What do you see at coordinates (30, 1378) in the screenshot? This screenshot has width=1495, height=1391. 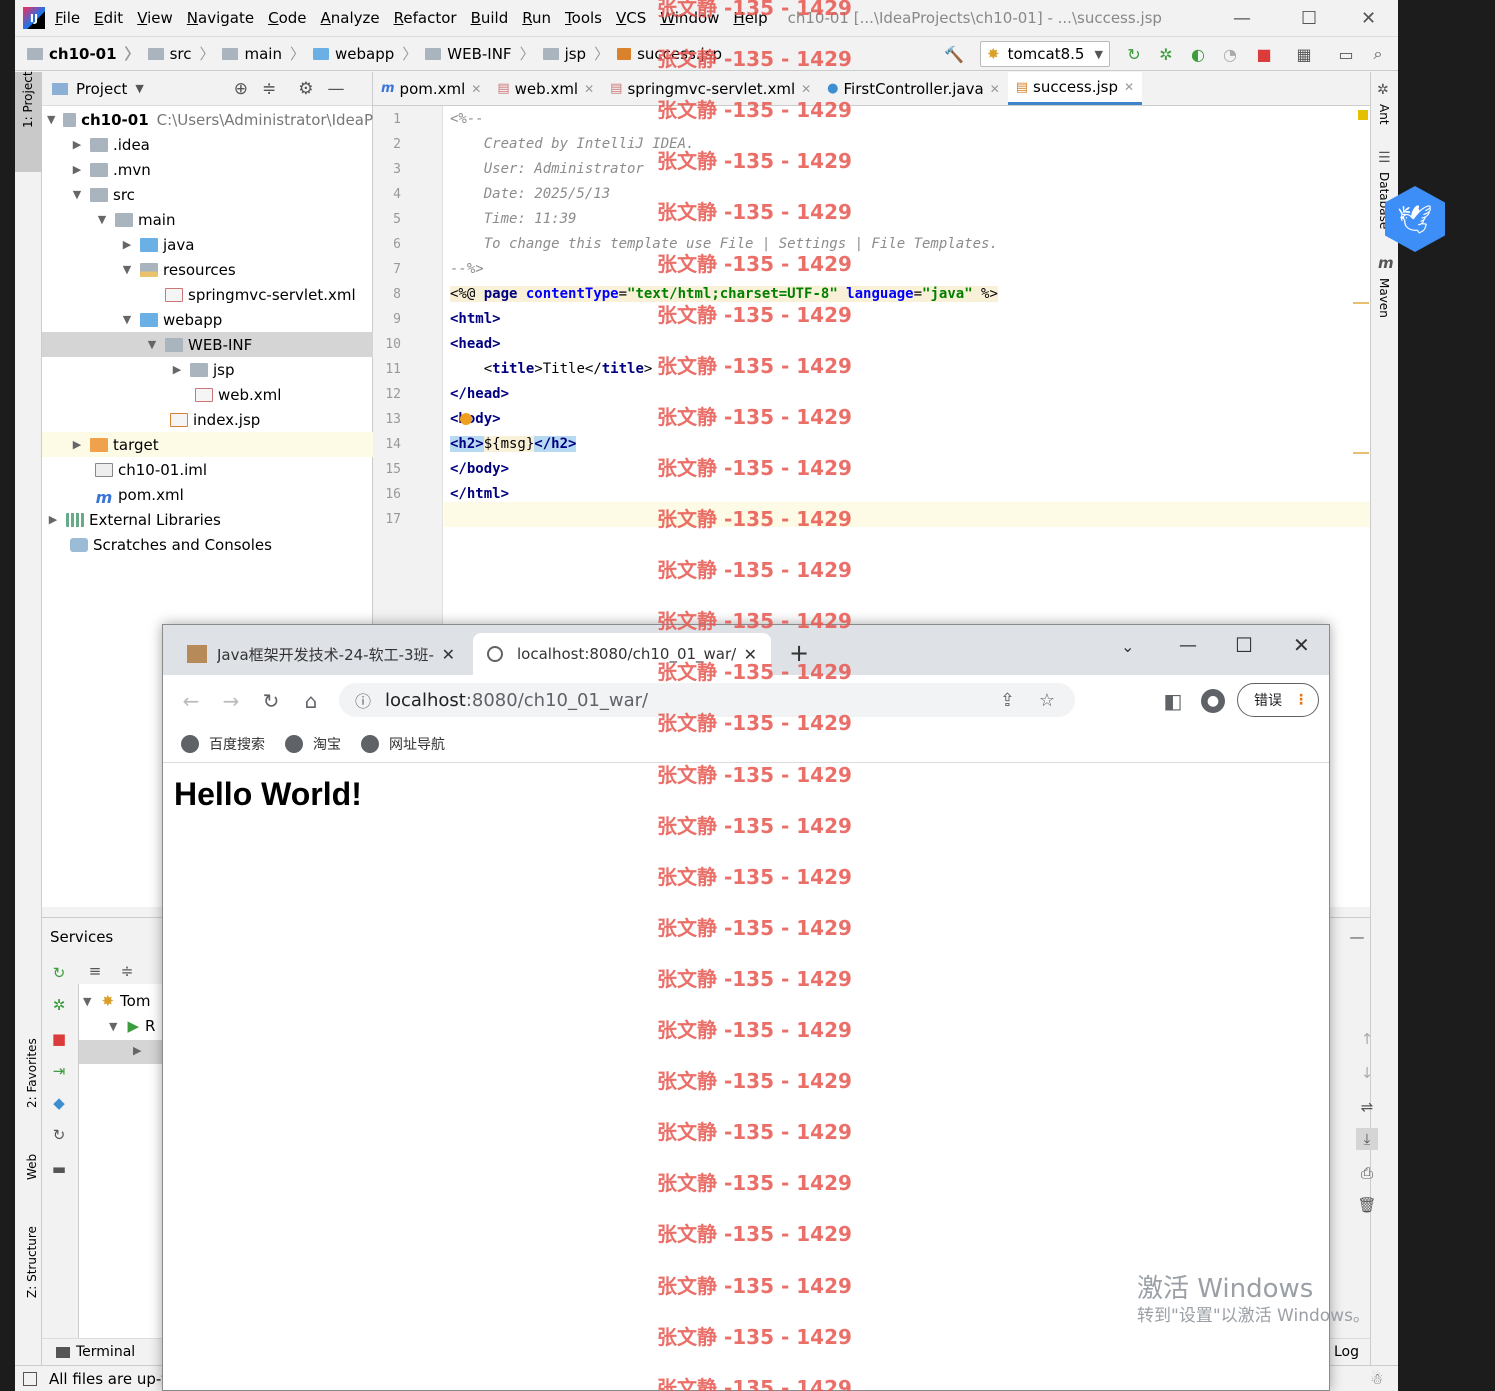 I see `toggle-panels-icon` at bounding box center [30, 1378].